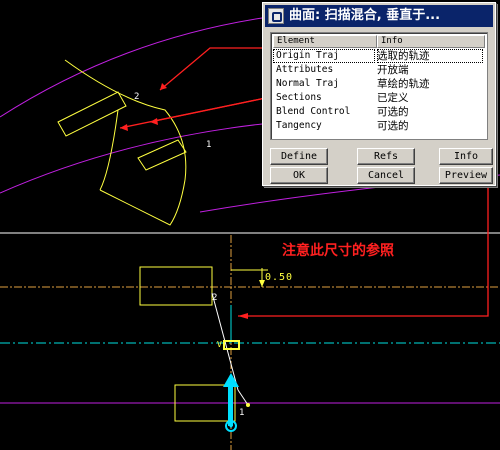  Describe the element at coordinates (137, 97) in the screenshot. I see `section-label-2: 2` at that location.